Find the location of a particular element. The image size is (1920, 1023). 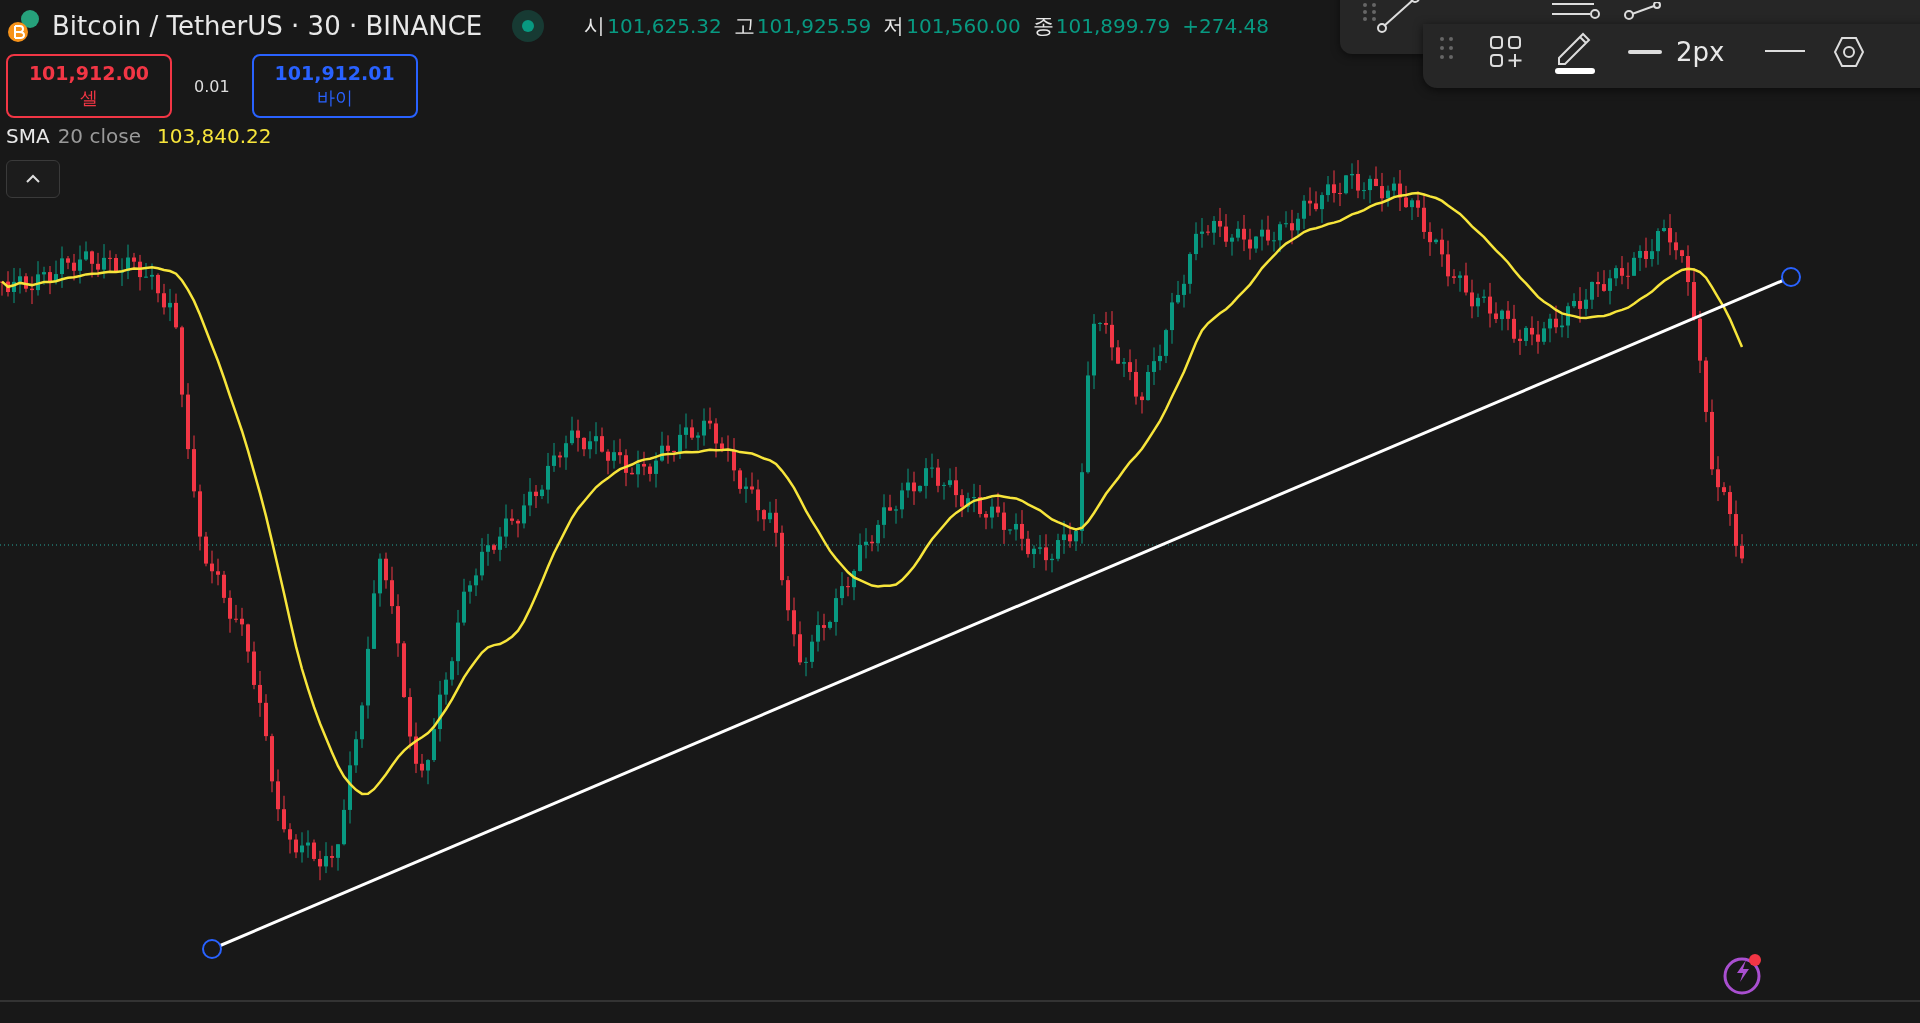

line-style-icon is located at coordinates (1785, 51).